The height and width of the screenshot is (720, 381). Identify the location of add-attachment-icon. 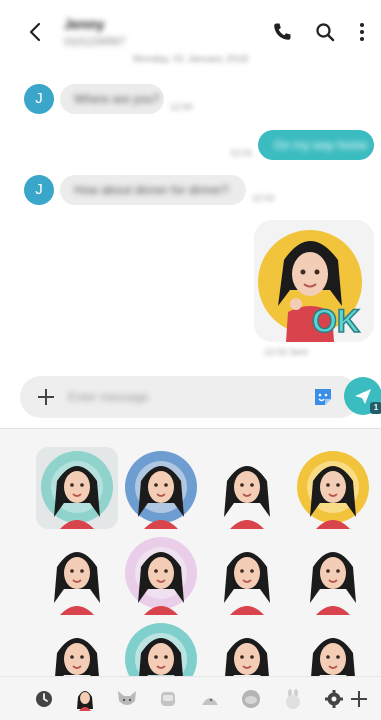
(46, 397).